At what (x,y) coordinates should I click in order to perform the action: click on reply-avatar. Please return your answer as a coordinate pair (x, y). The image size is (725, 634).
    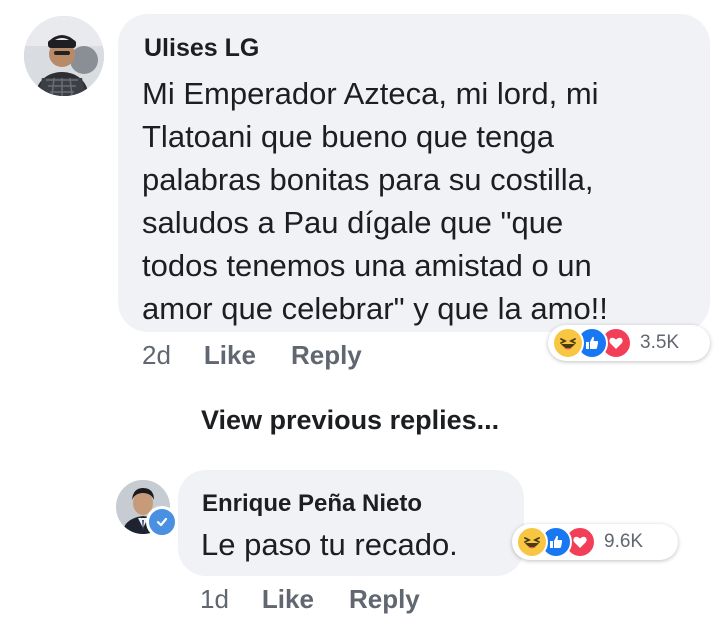
    Looking at the image, I should click on (147, 509).